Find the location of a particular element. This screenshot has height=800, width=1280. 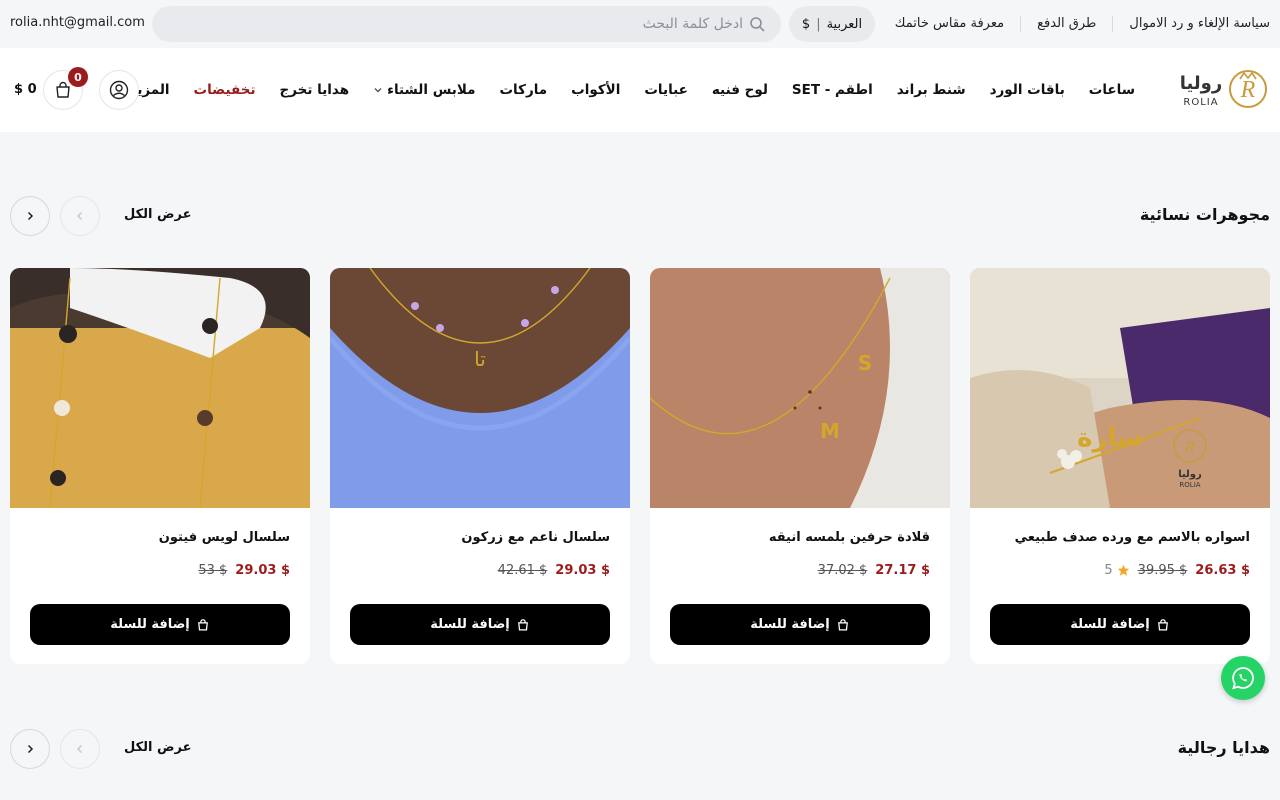

product-old-price: $ 53 is located at coordinates (213, 570).